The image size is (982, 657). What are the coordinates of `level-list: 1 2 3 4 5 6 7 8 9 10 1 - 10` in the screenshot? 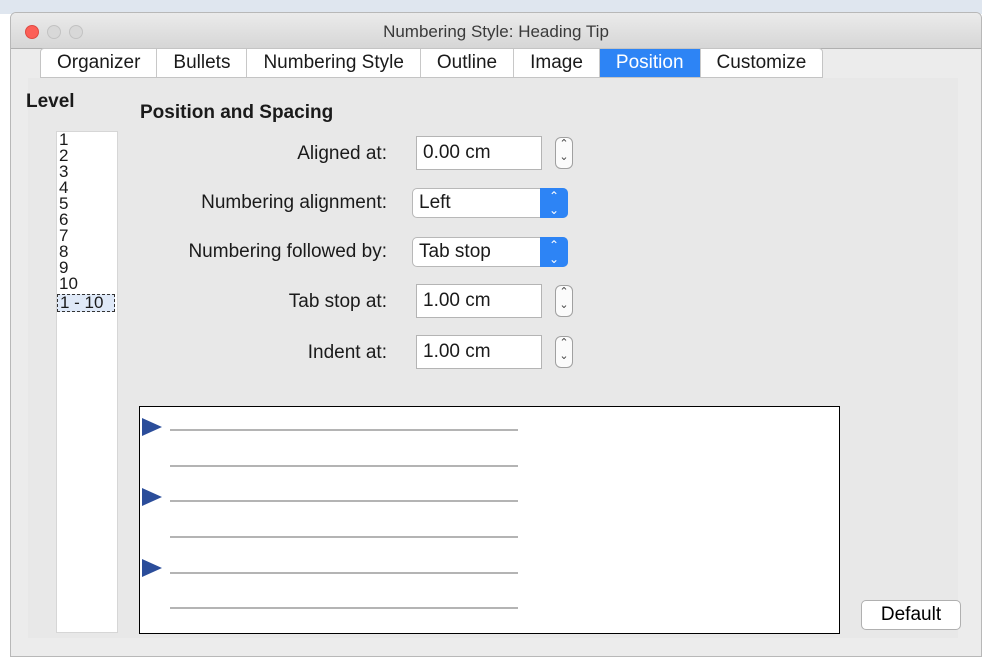 It's located at (87, 382).